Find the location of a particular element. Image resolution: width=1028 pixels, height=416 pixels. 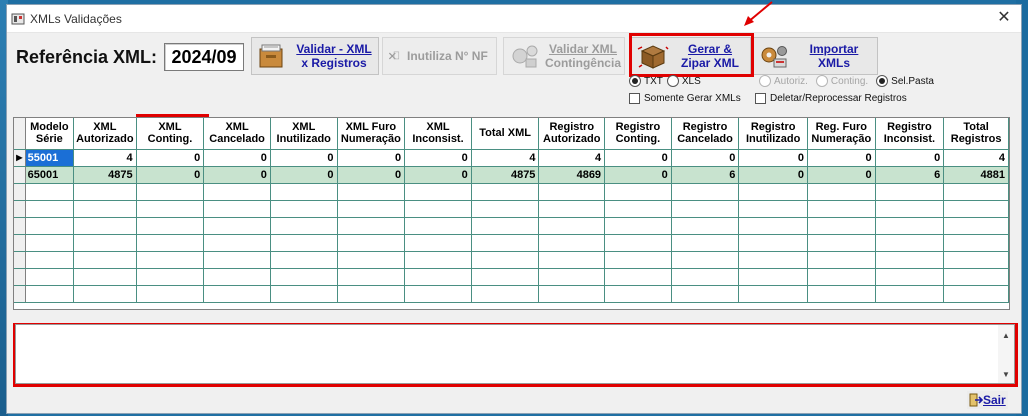

somente-gerar-checkbox is located at coordinates (634, 98).